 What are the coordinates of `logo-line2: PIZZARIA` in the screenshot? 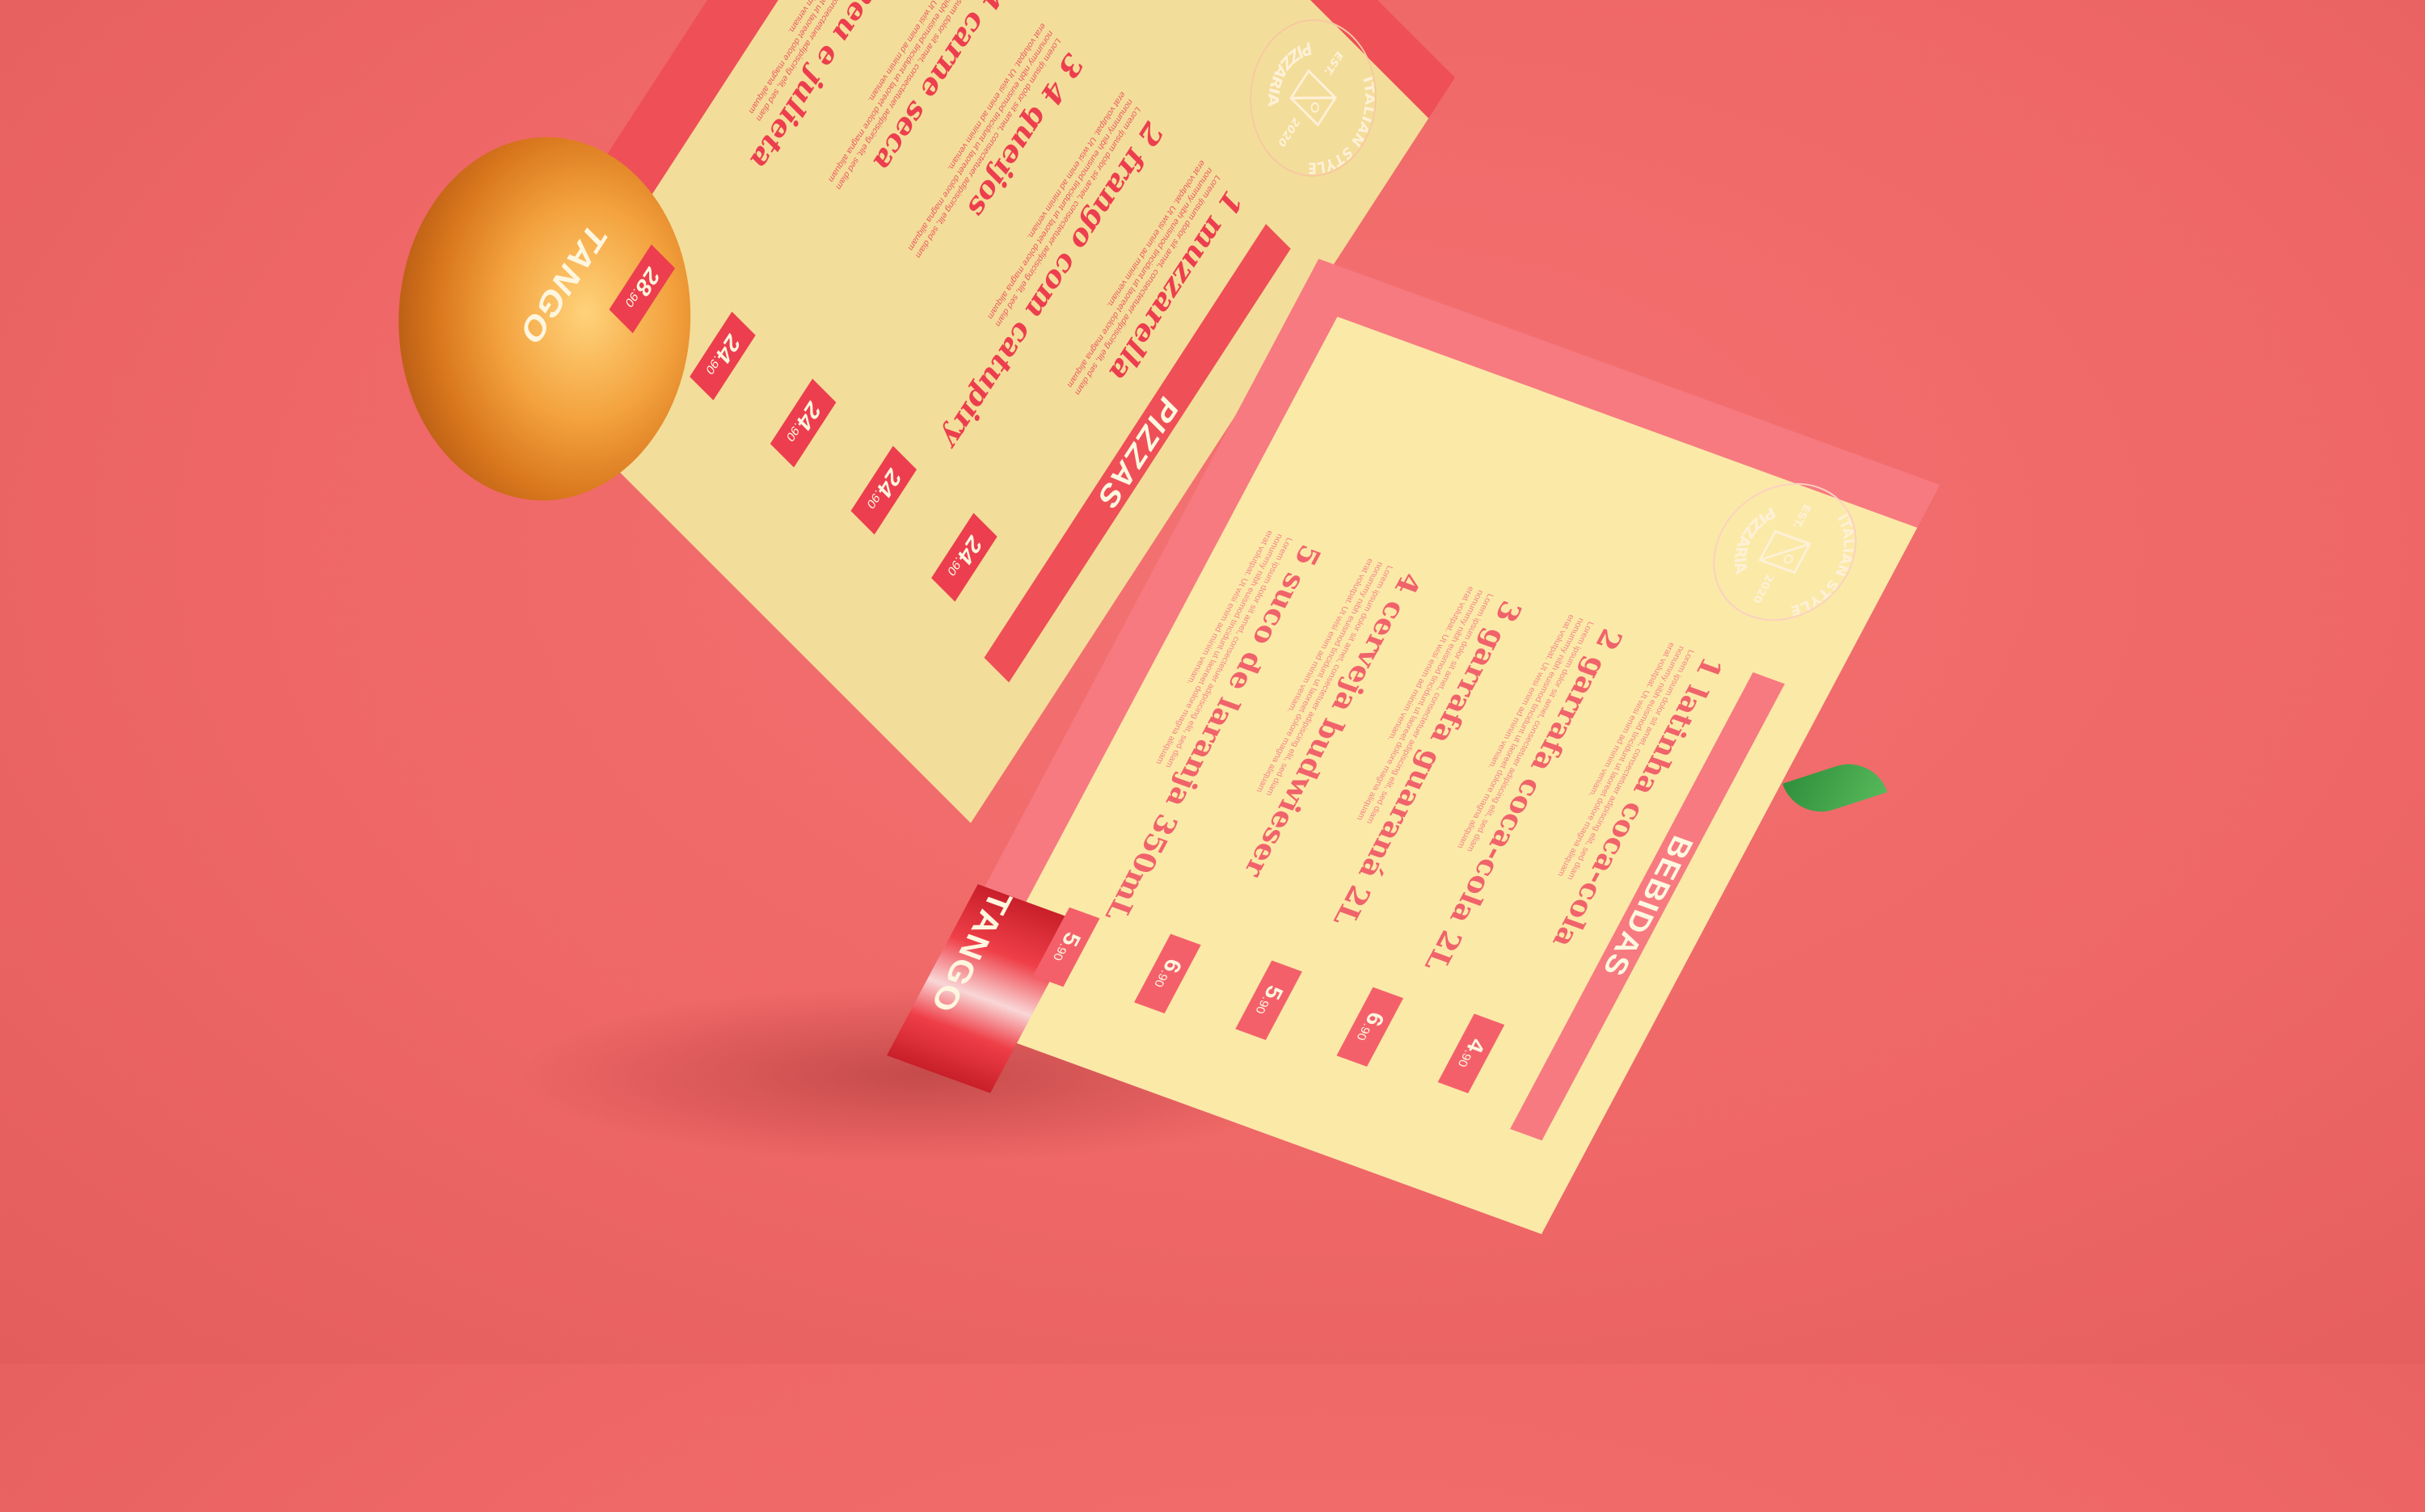 It's located at (1751, 540).